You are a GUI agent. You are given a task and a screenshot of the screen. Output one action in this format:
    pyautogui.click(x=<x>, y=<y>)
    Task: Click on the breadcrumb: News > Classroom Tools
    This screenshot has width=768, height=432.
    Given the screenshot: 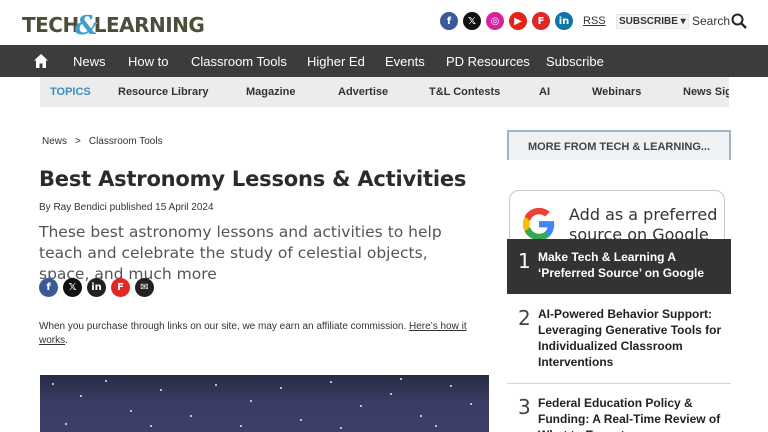 What is the action you would take?
    pyautogui.click(x=102, y=141)
    